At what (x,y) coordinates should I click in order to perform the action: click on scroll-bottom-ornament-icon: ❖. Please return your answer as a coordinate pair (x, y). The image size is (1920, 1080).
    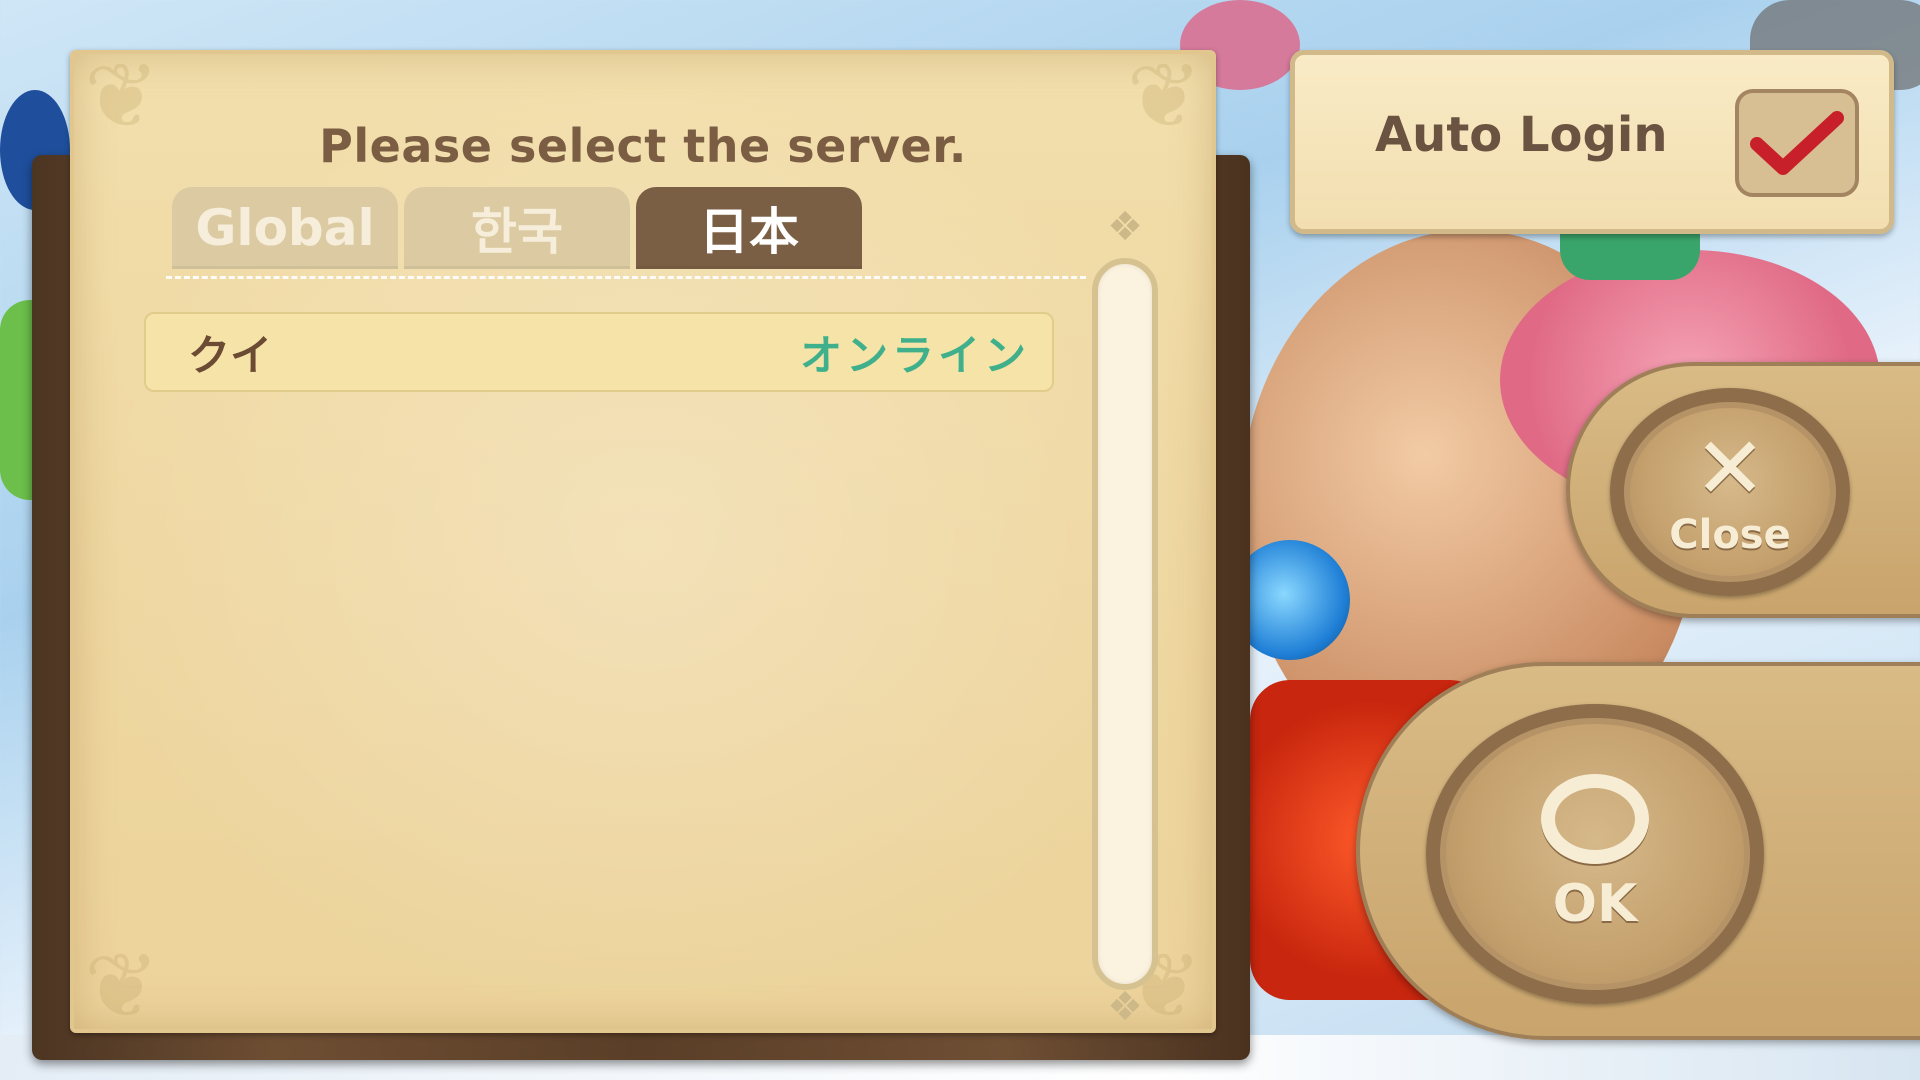
    Looking at the image, I should click on (1125, 1007).